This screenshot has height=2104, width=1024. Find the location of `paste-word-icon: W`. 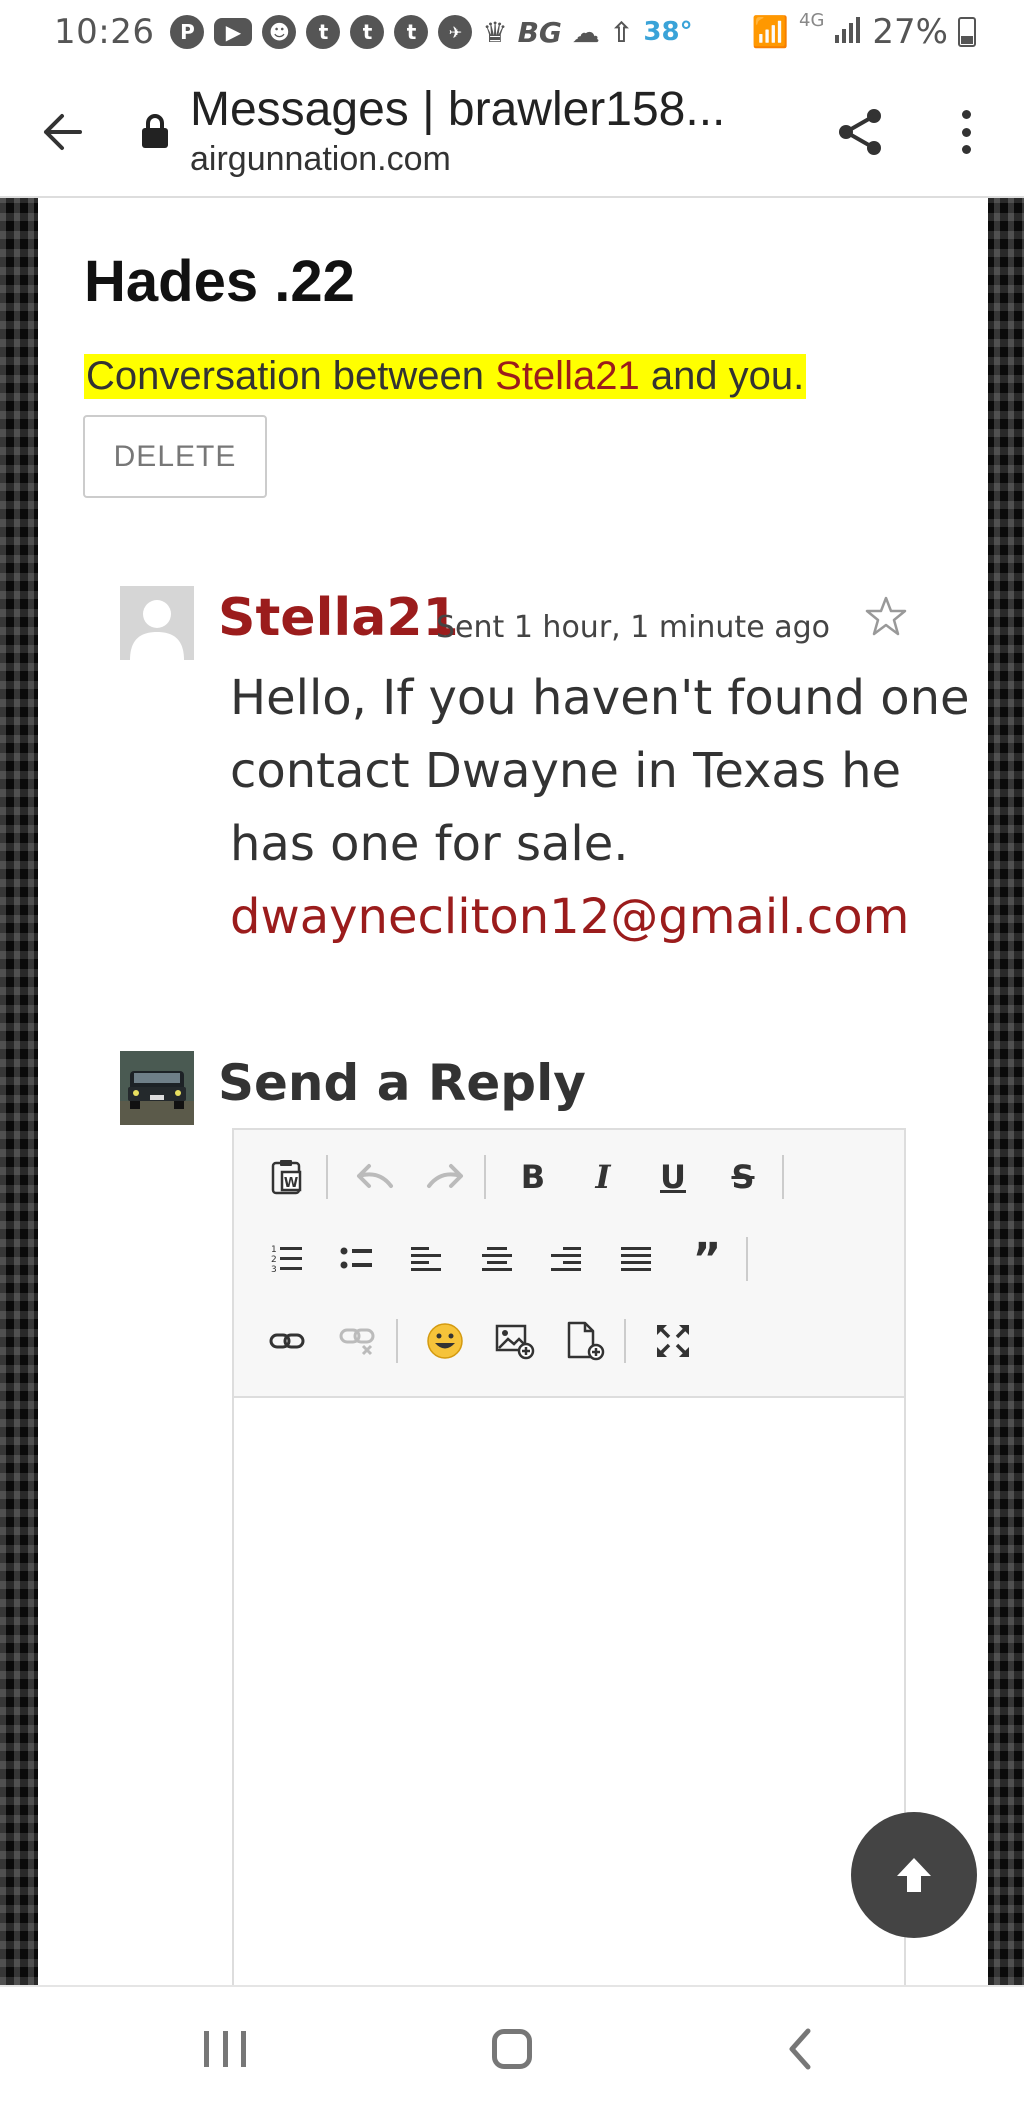

paste-word-icon: W is located at coordinates (287, 1177).